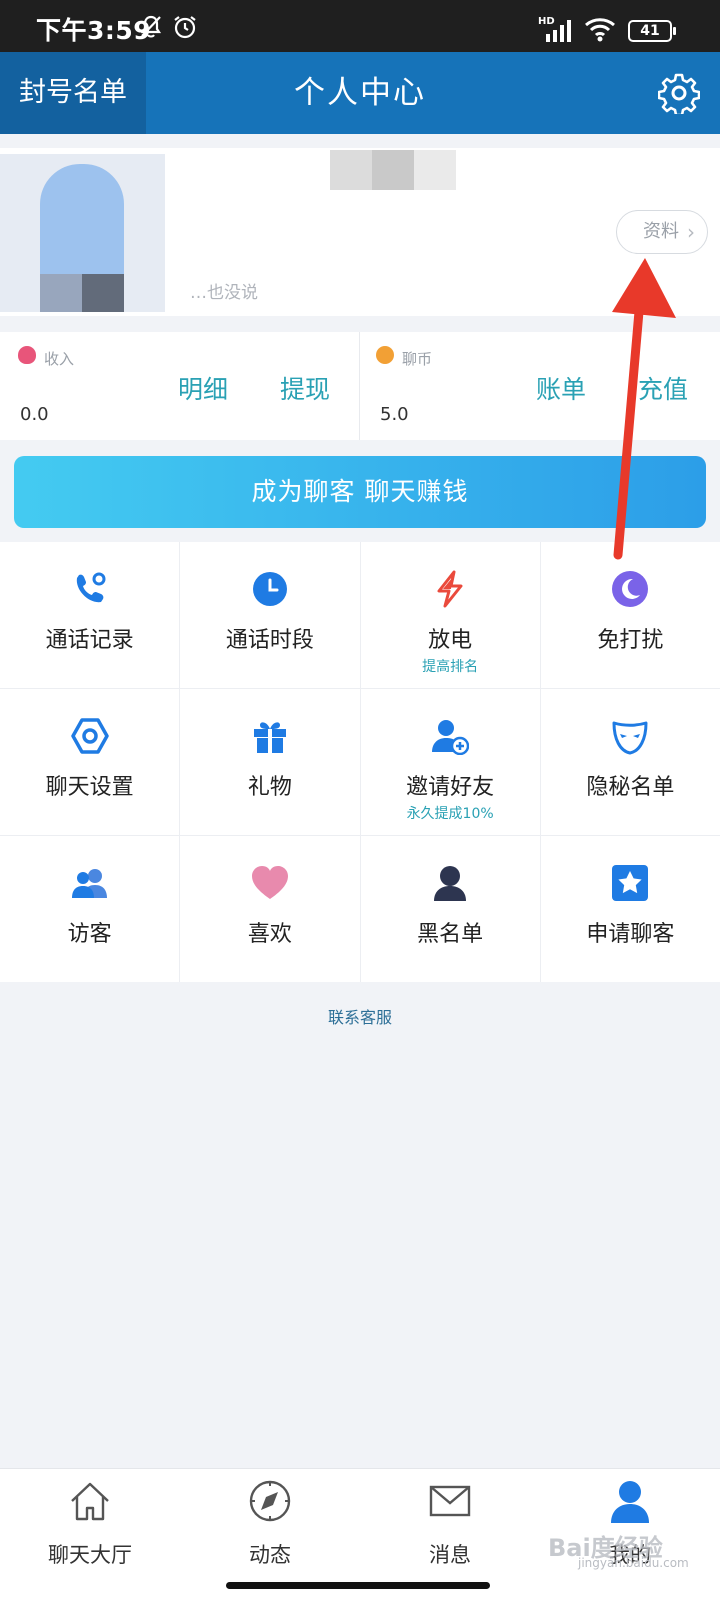 The width and height of the screenshot is (720, 1600). Describe the element at coordinates (630, 934) in the screenshot. I see `feature-label: 申请聊客` at that location.